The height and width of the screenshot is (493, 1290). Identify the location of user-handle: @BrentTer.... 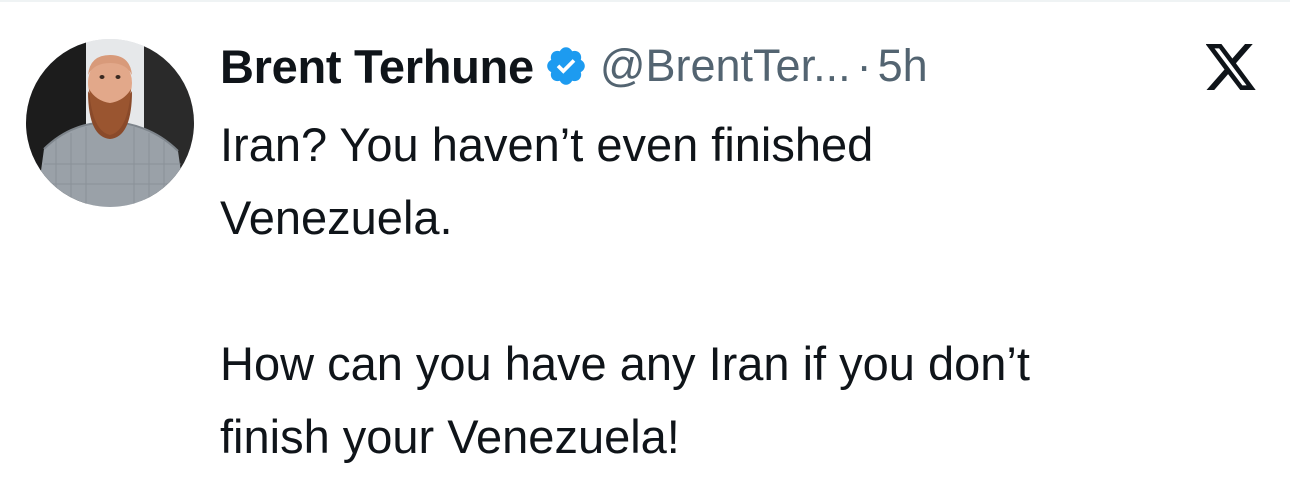
(725, 66).